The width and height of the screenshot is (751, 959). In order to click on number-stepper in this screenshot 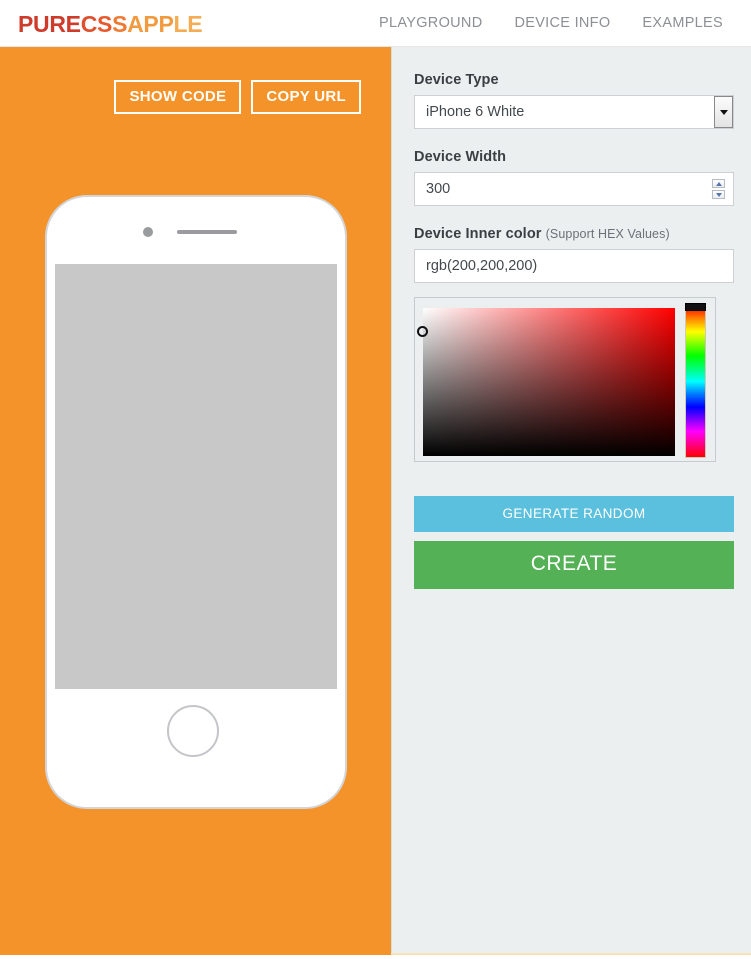, I will do `click(718, 189)`.